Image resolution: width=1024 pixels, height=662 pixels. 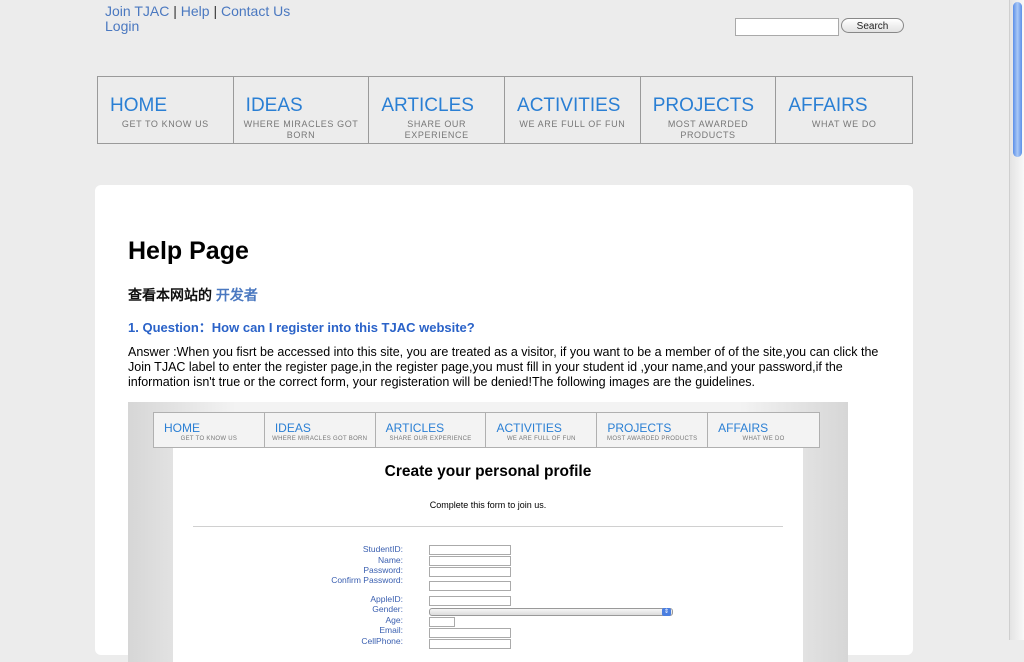 I want to click on nav-subtitle: SHARE OUR EXPERIENCE, so click(x=436, y=129).